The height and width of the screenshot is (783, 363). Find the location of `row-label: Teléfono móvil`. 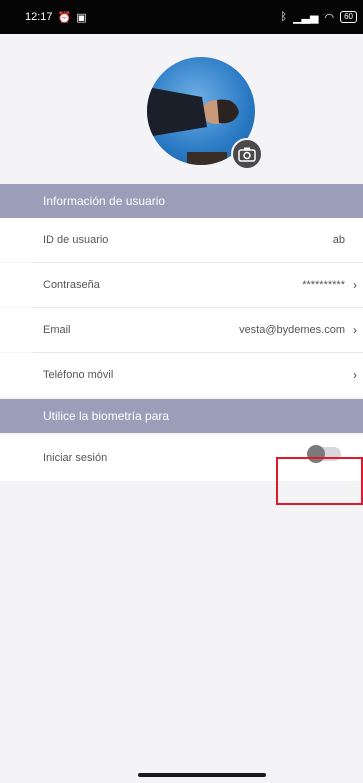

row-label: Teléfono móvil is located at coordinates (78, 375).